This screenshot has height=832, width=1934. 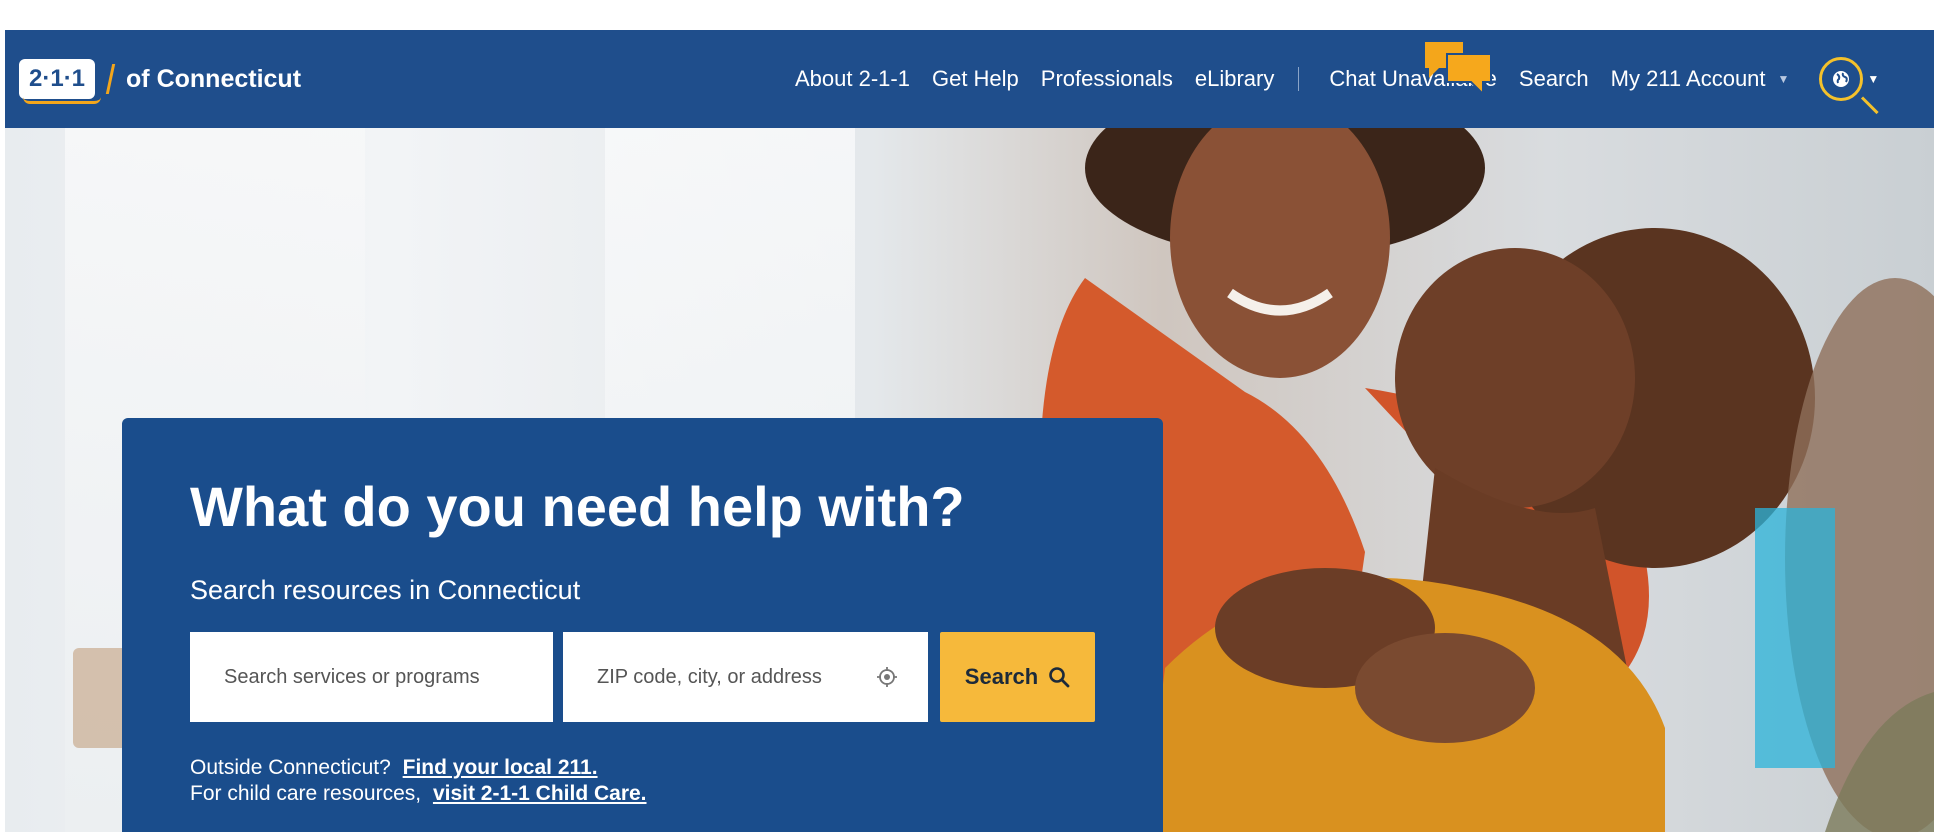 What do you see at coordinates (1107, 79) in the screenshot?
I see `nav-professionals: Professionals` at bounding box center [1107, 79].